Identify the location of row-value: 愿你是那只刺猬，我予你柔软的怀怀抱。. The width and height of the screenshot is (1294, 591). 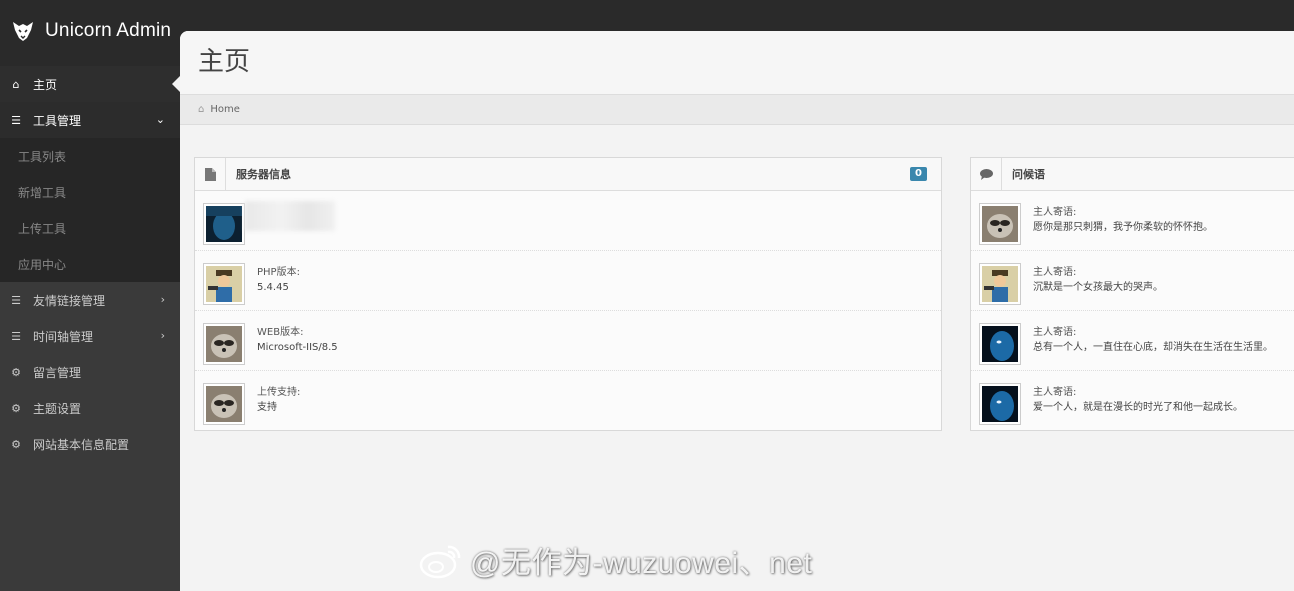
(1123, 227).